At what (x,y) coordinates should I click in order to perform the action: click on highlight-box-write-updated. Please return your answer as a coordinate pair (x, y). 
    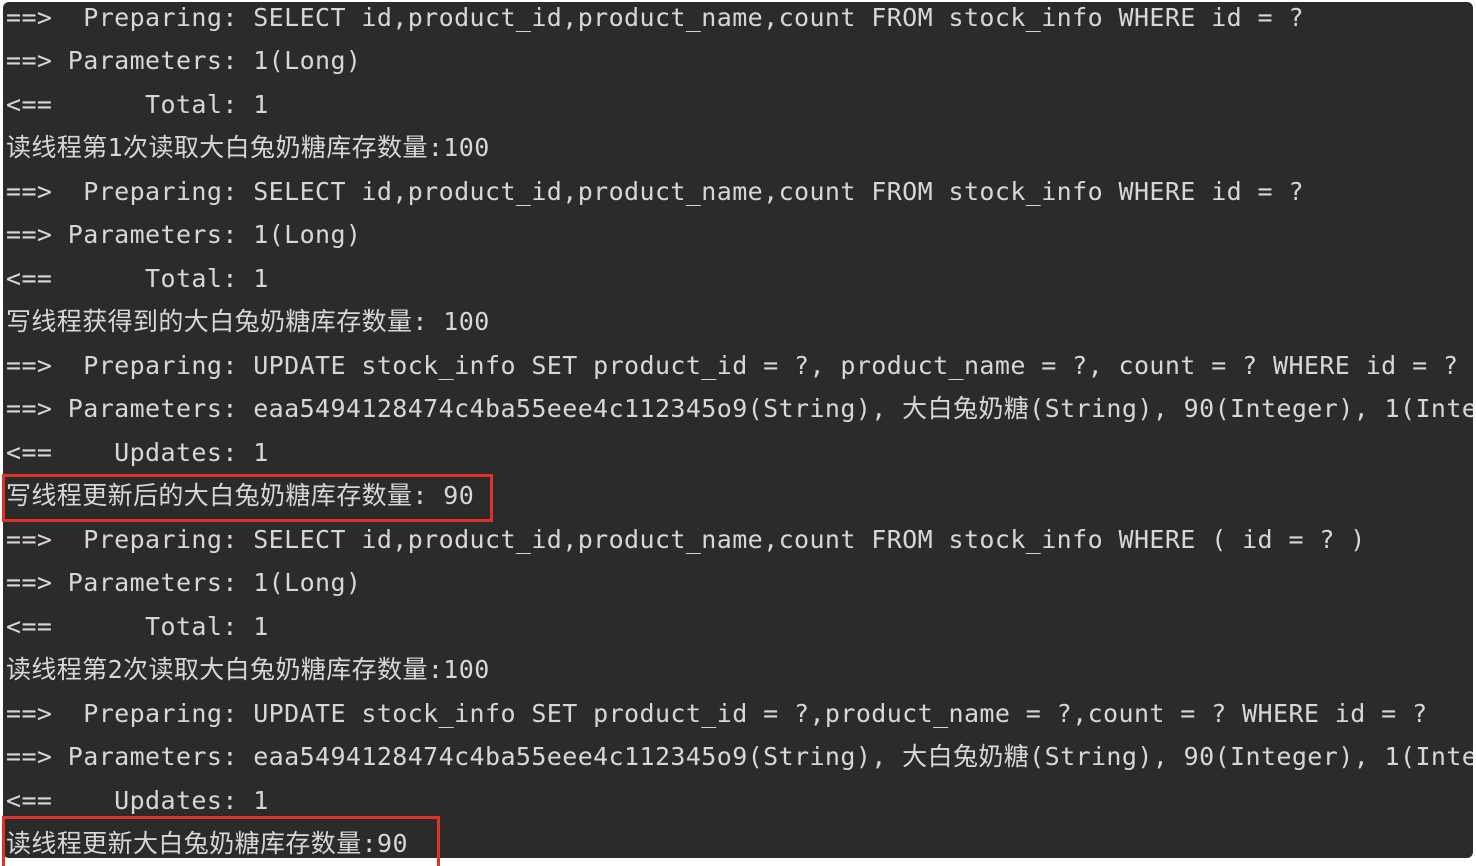
    Looking at the image, I should click on (247, 498).